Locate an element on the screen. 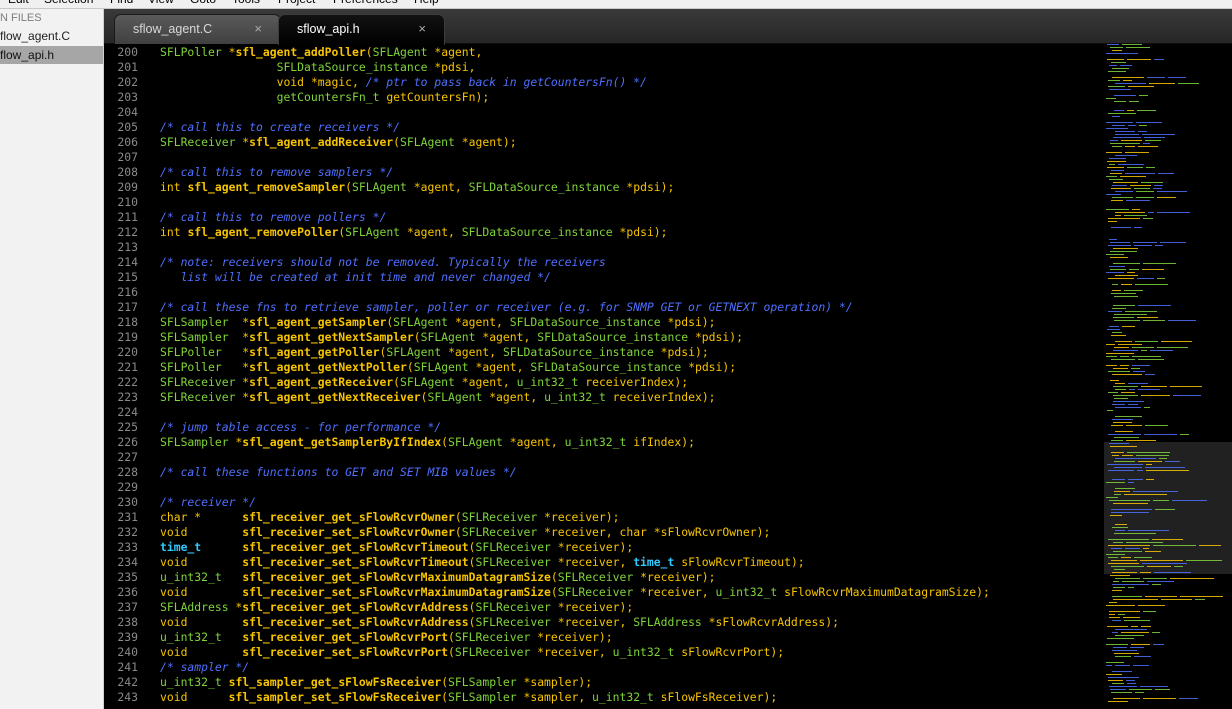 The width and height of the screenshot is (1232, 709). menu-item-preferences: Preferences is located at coordinates (365, 3).